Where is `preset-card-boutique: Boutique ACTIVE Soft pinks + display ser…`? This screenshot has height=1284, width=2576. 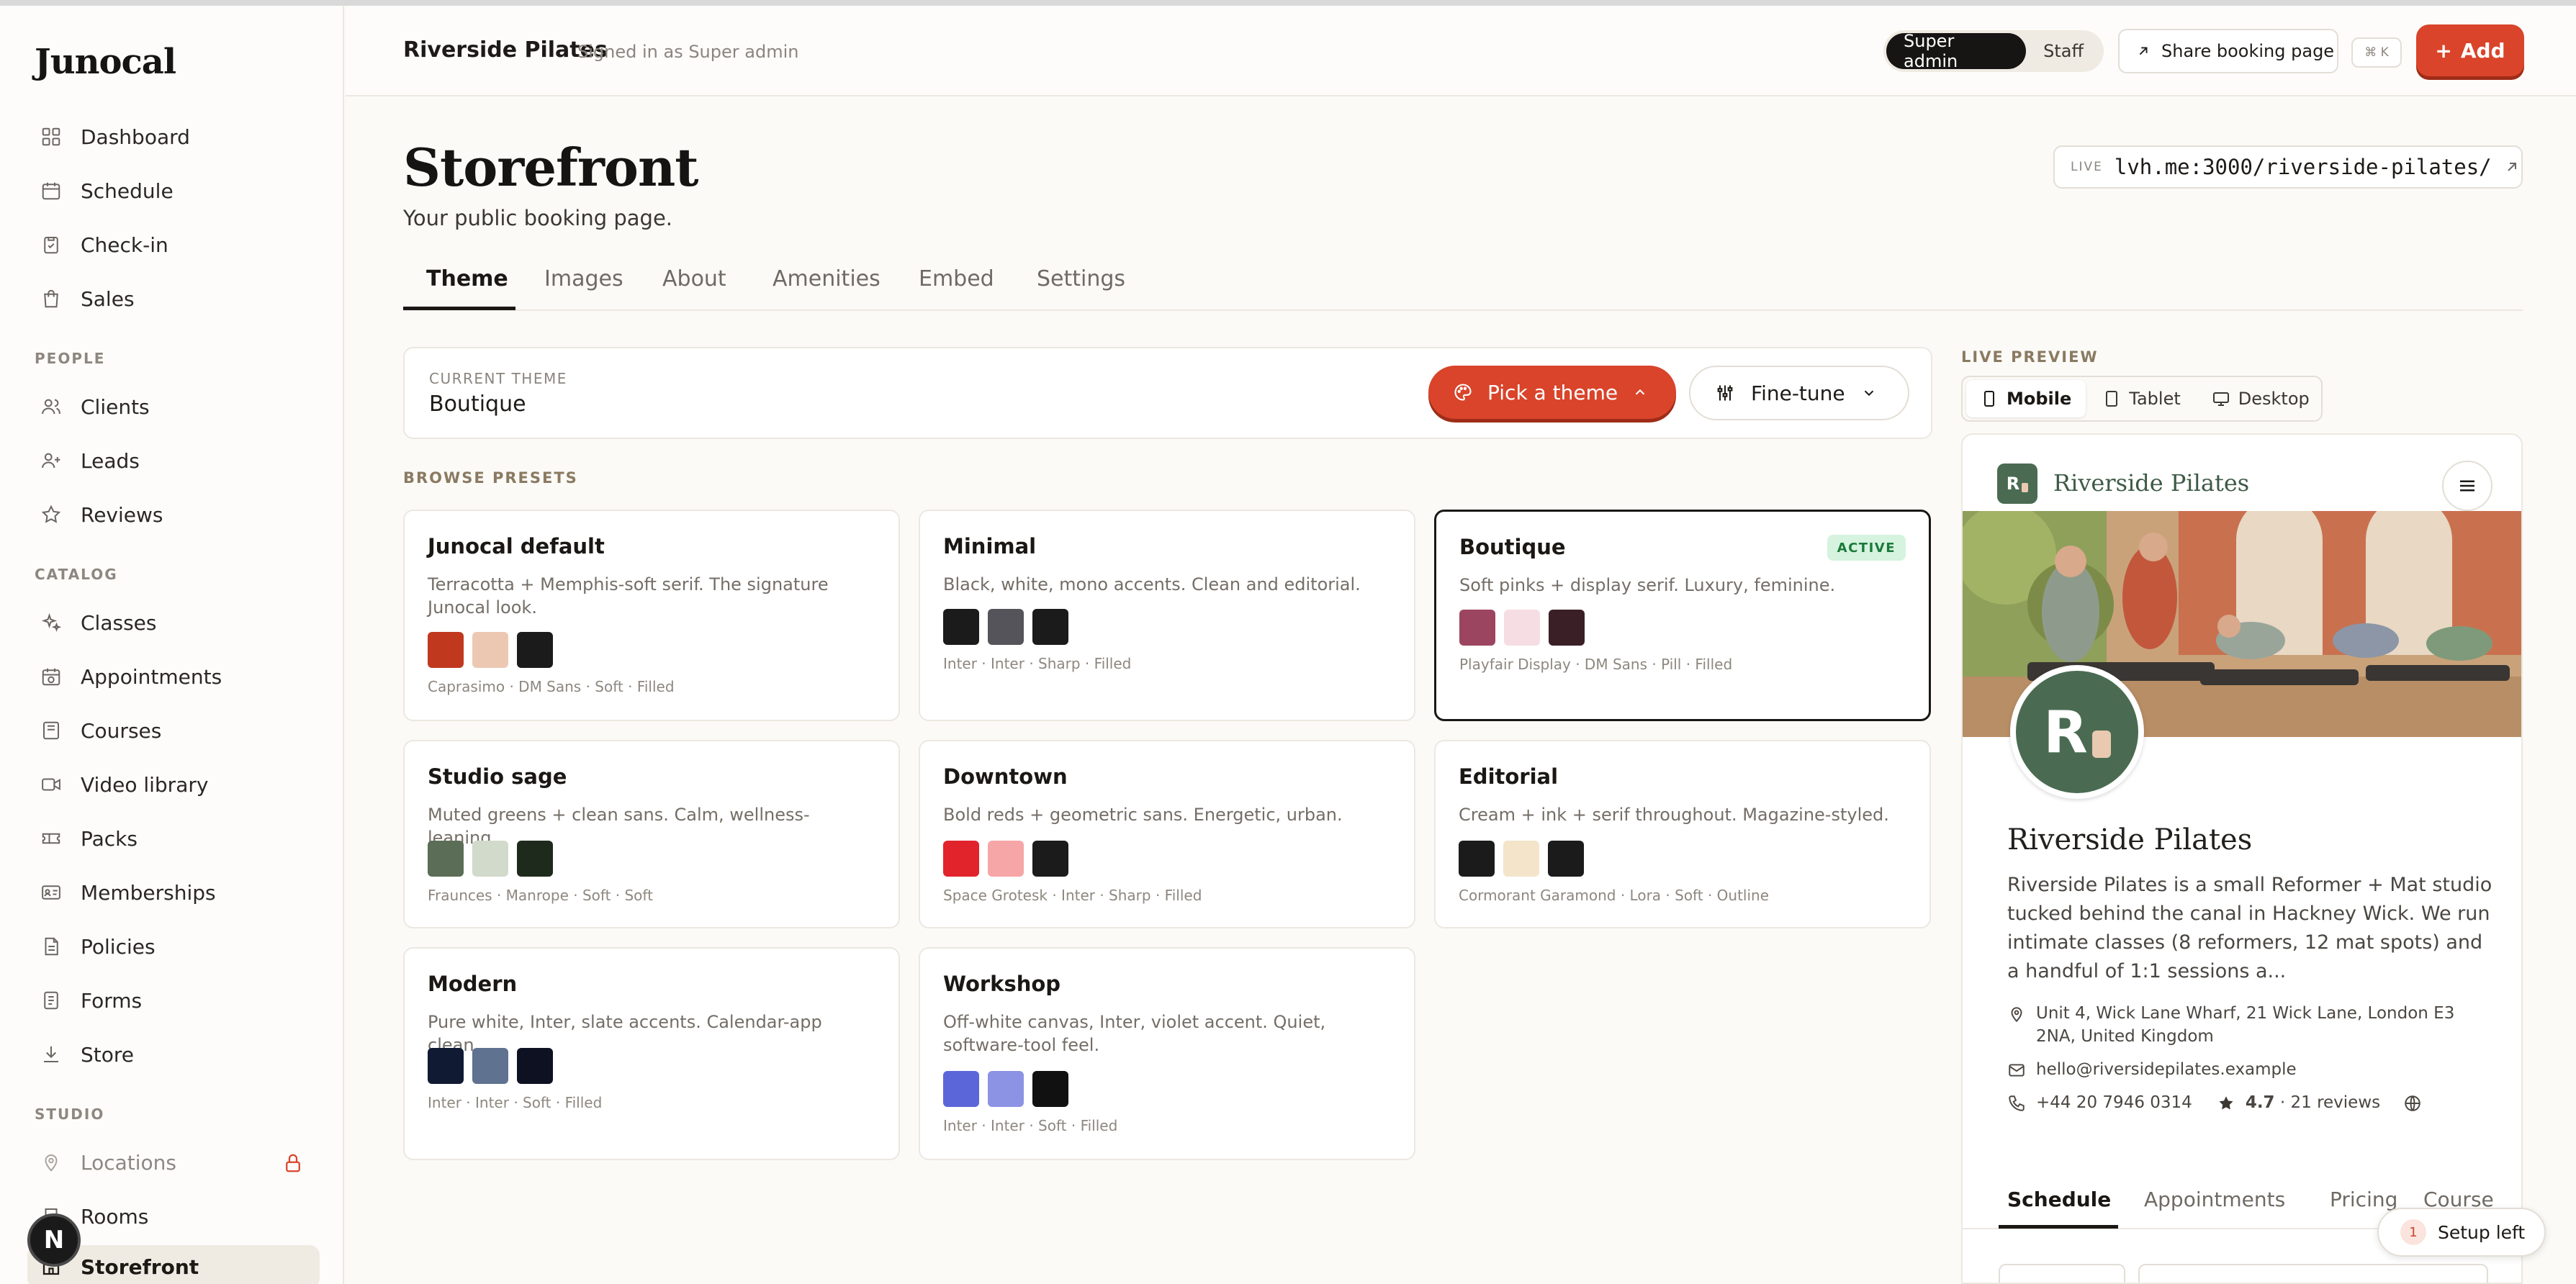
preset-card-boutique: Boutique ACTIVE Soft pinks + display ser… is located at coordinates (1682, 615).